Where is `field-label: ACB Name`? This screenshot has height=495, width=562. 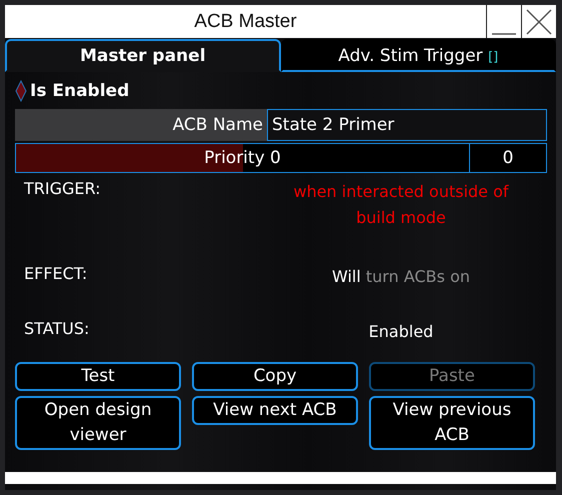 field-label: ACB Name is located at coordinates (141, 125).